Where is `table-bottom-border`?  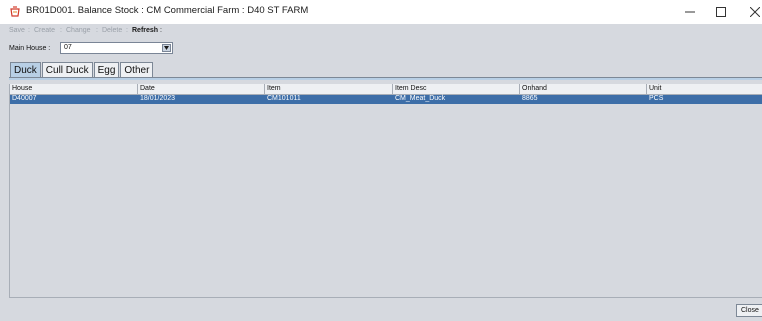
table-bottom-border is located at coordinates (385, 297).